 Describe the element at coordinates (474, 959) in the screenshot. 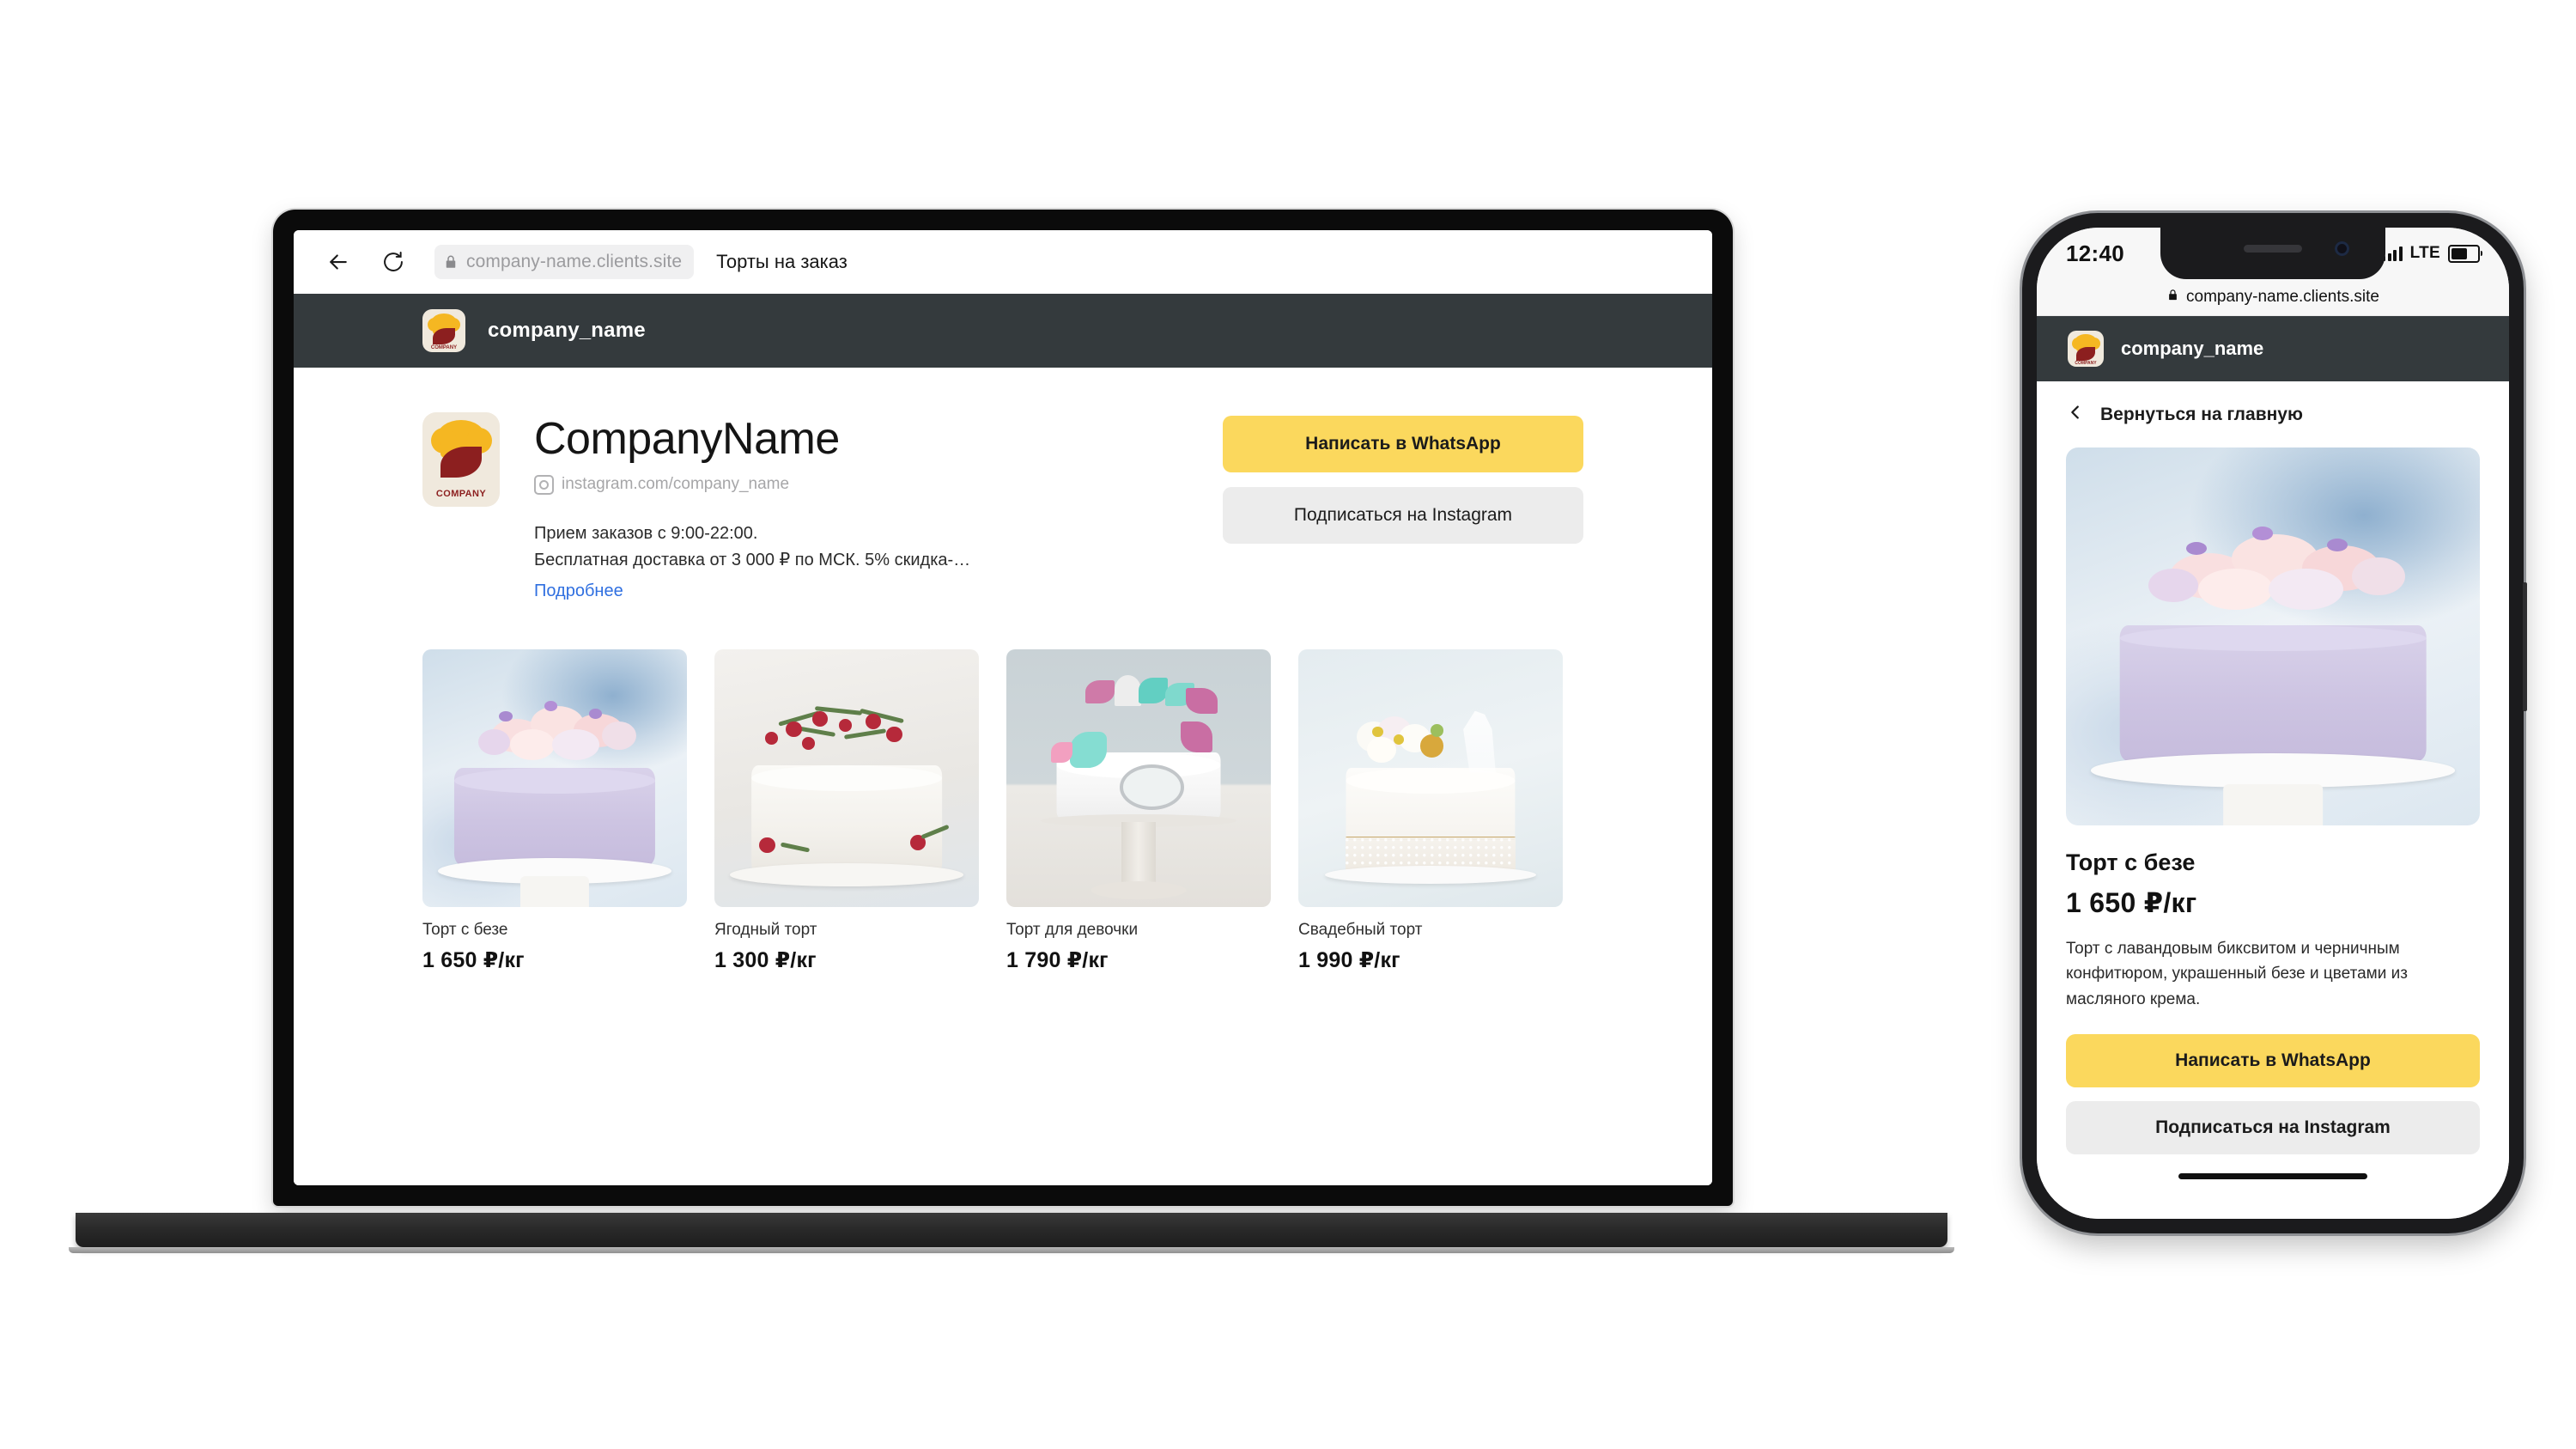

I see `product-price: 1 650 ₽/кг` at that location.